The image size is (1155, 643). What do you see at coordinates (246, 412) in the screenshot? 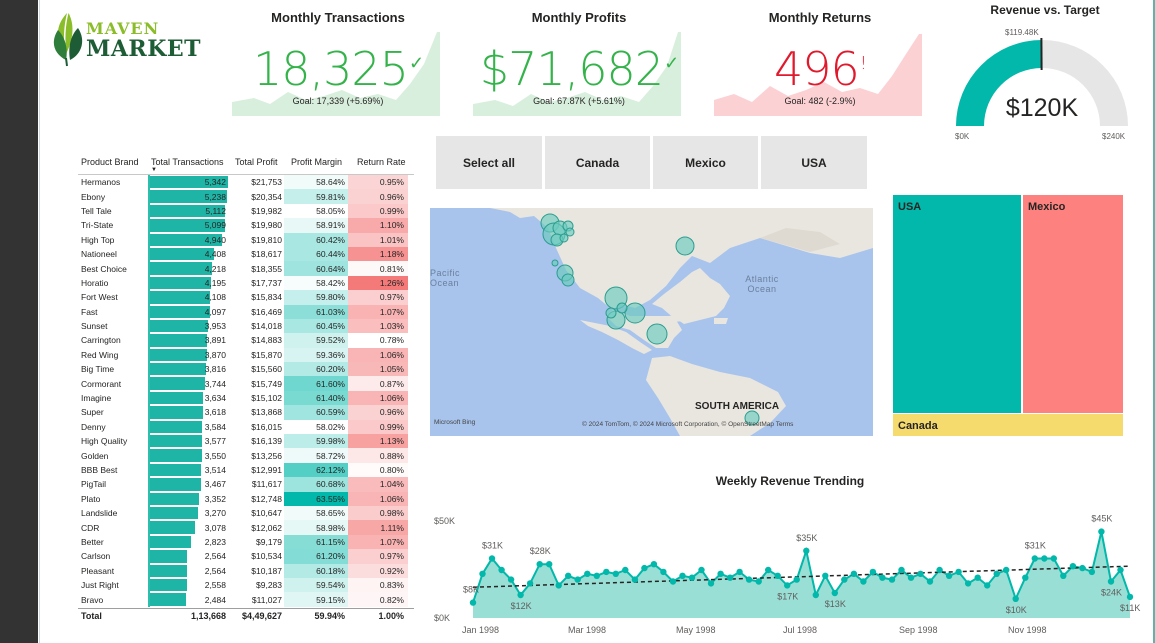
I see `table-row: Super 3,618 $13,868 60.59% 0.96%` at bounding box center [246, 412].